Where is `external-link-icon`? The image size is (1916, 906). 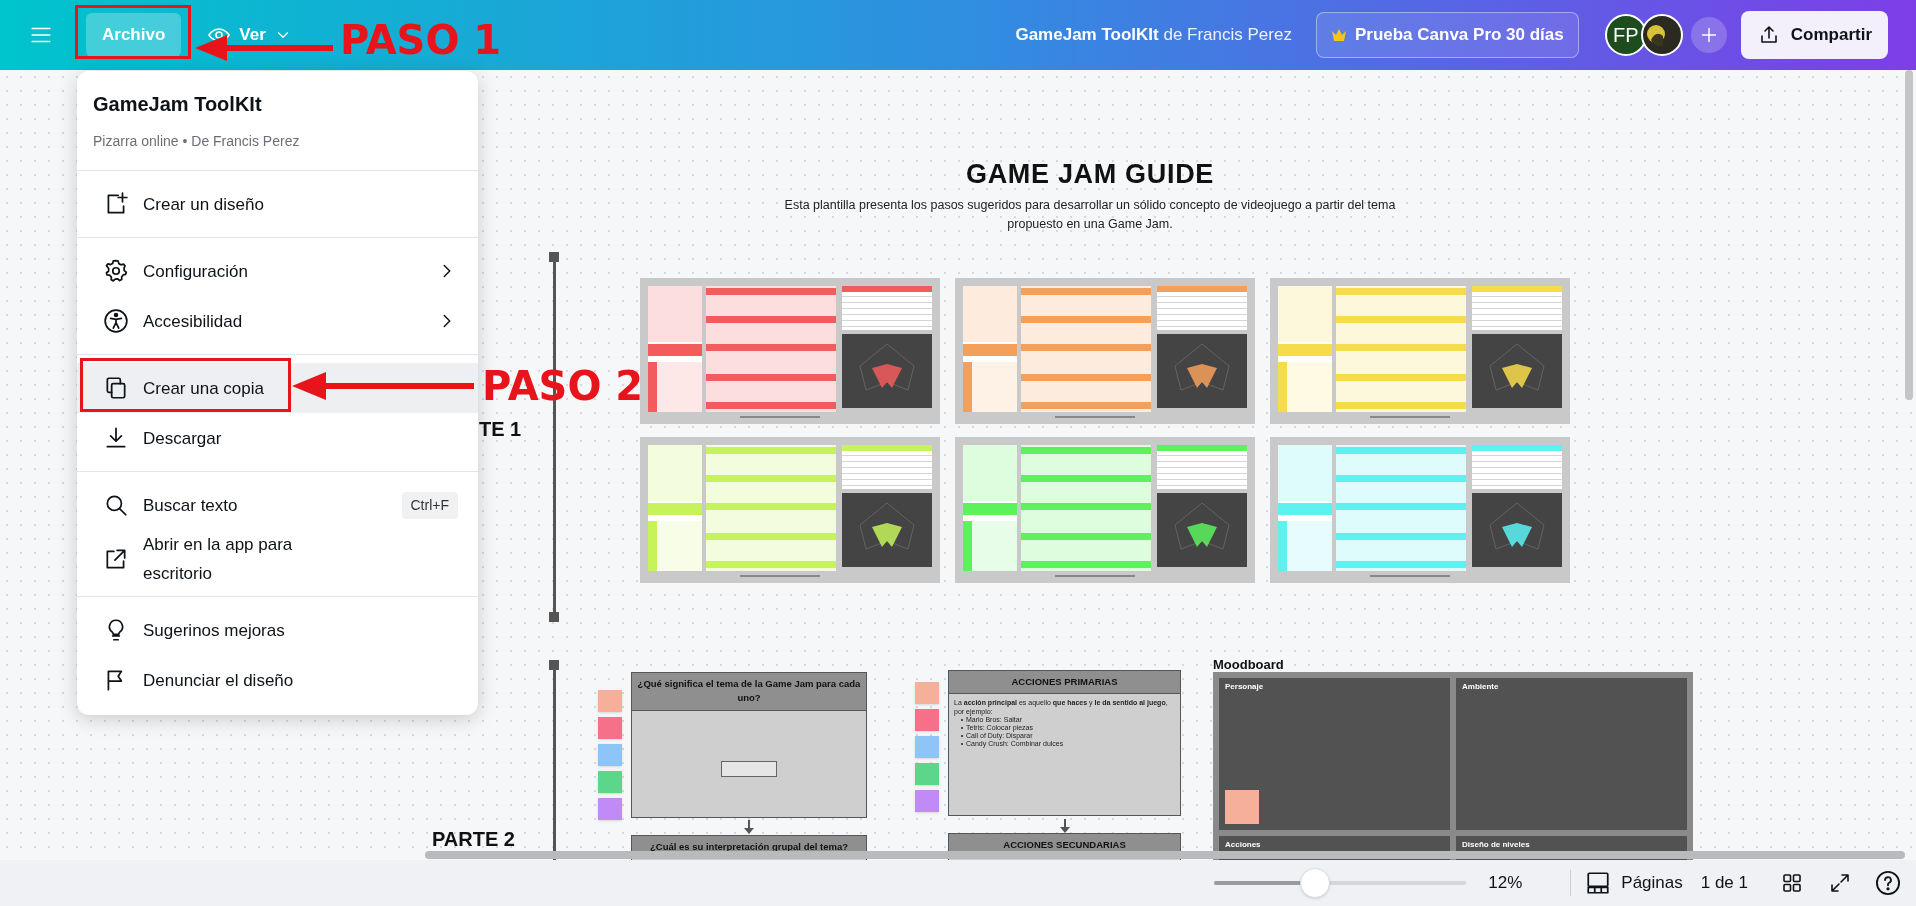 external-link-icon is located at coordinates (116, 559).